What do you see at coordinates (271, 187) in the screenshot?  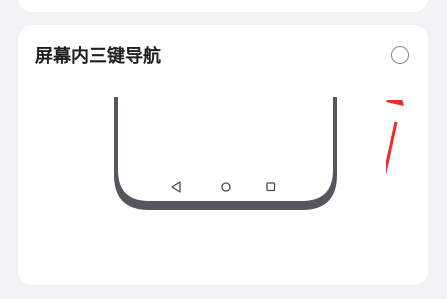 I see `nav-recents-icon` at bounding box center [271, 187].